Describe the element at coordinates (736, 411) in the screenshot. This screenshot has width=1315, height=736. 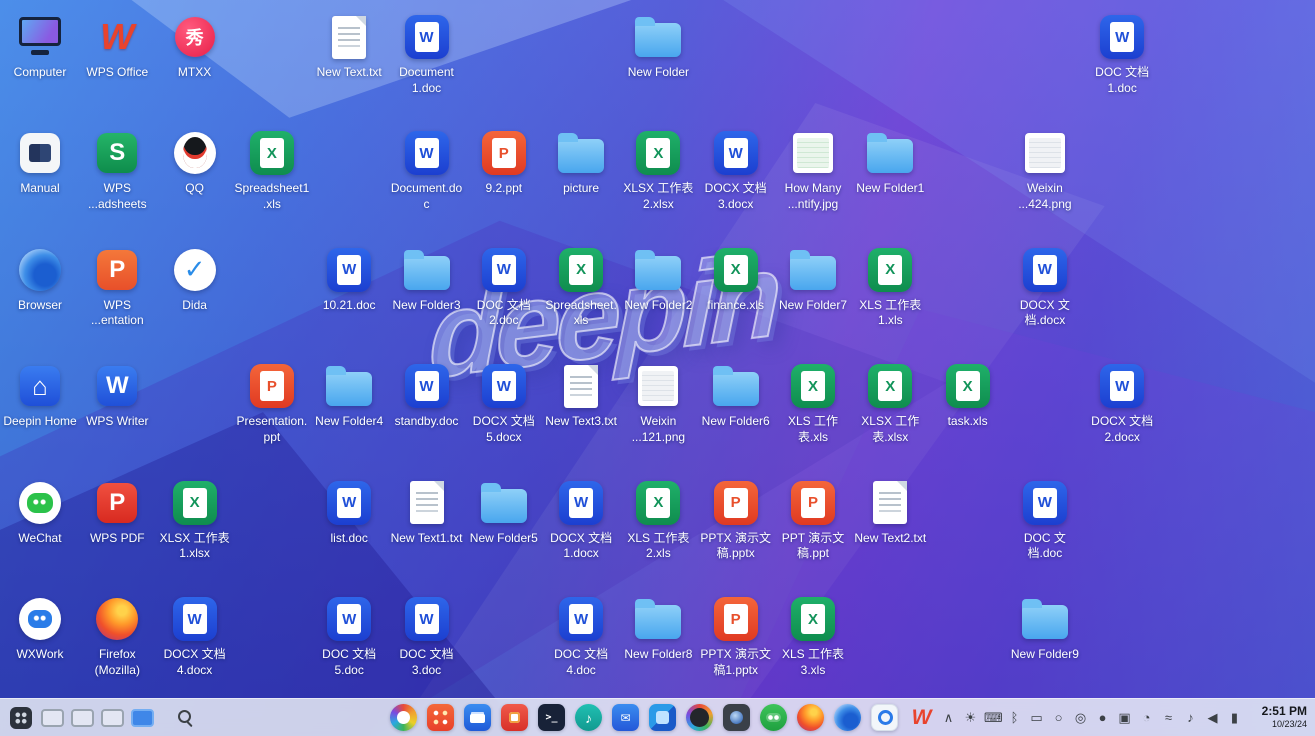
I see `desktop-icon: New Folder6` at that location.